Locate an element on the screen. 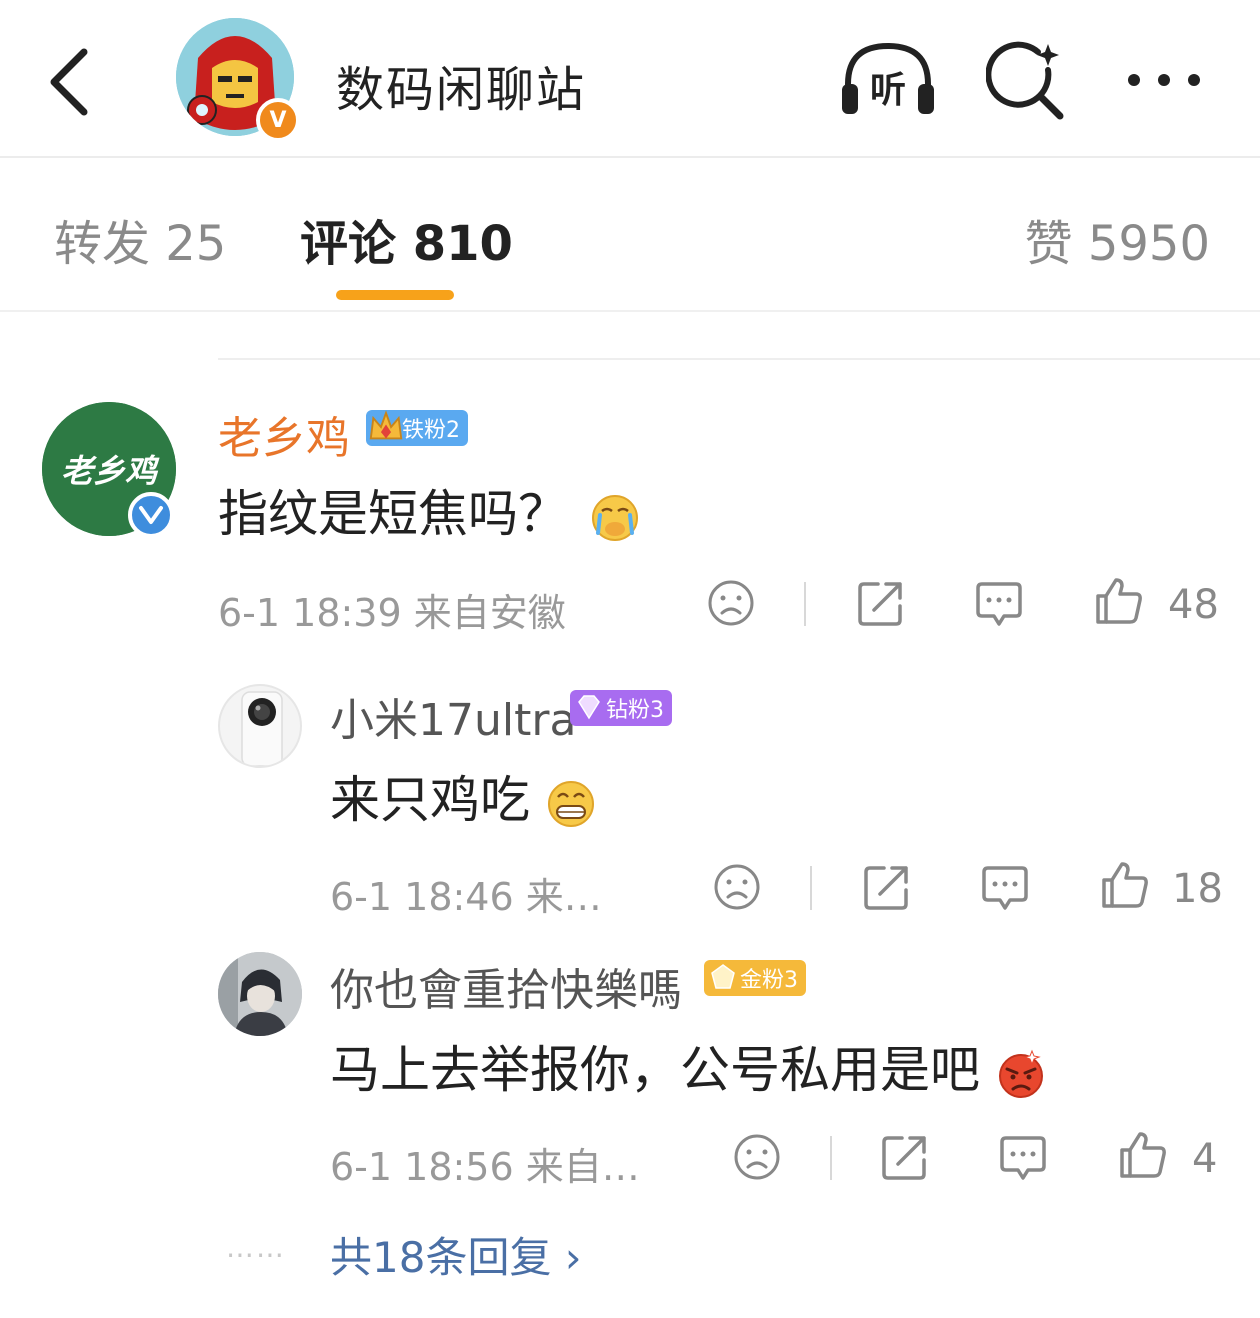 Image resolution: width=1260 pixels, height=1318 pixels. more-button is located at coordinates (1164, 80).